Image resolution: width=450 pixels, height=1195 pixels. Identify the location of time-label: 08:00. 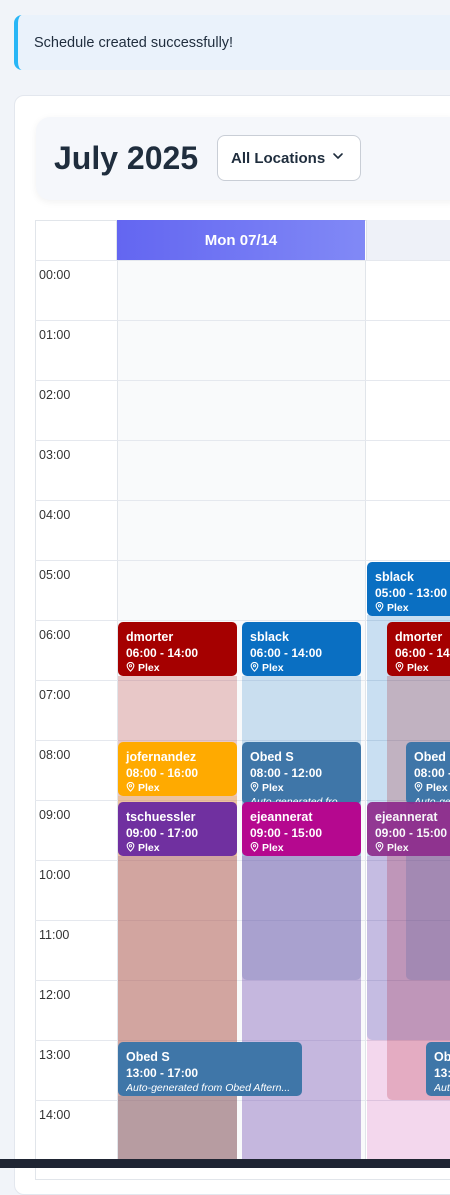
(55, 755).